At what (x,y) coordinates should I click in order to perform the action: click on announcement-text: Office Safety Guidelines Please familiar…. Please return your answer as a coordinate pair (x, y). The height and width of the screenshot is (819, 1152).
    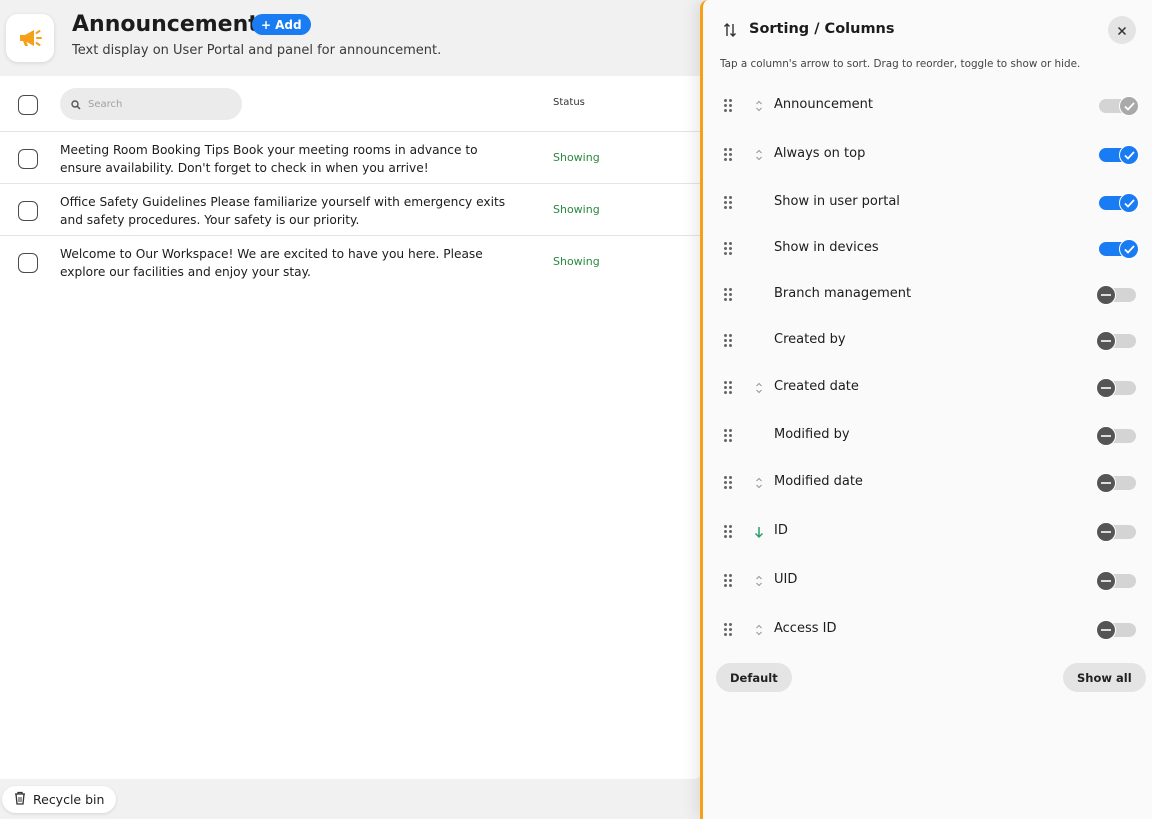
    Looking at the image, I should click on (283, 211).